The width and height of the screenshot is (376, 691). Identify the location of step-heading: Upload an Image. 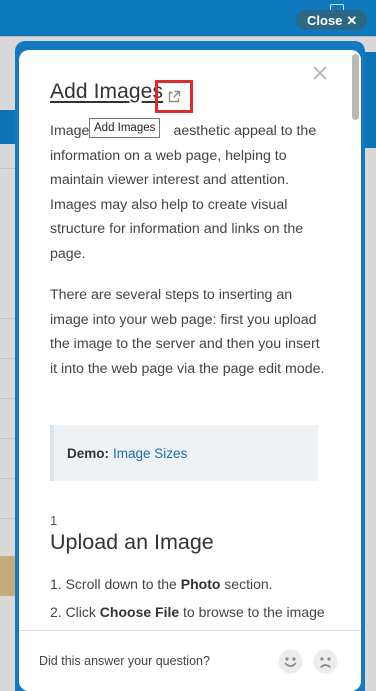
(132, 542).